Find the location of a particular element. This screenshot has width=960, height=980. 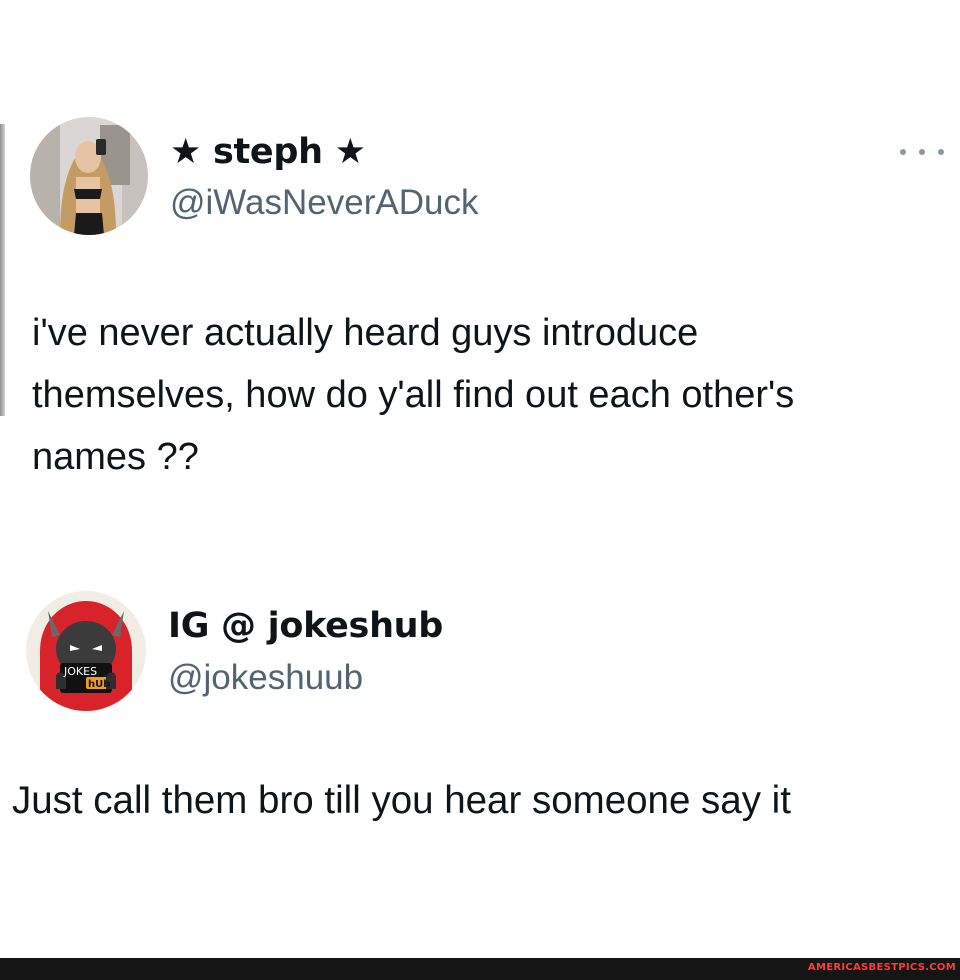

display-name: IG @ jokeshub is located at coordinates (305, 626).